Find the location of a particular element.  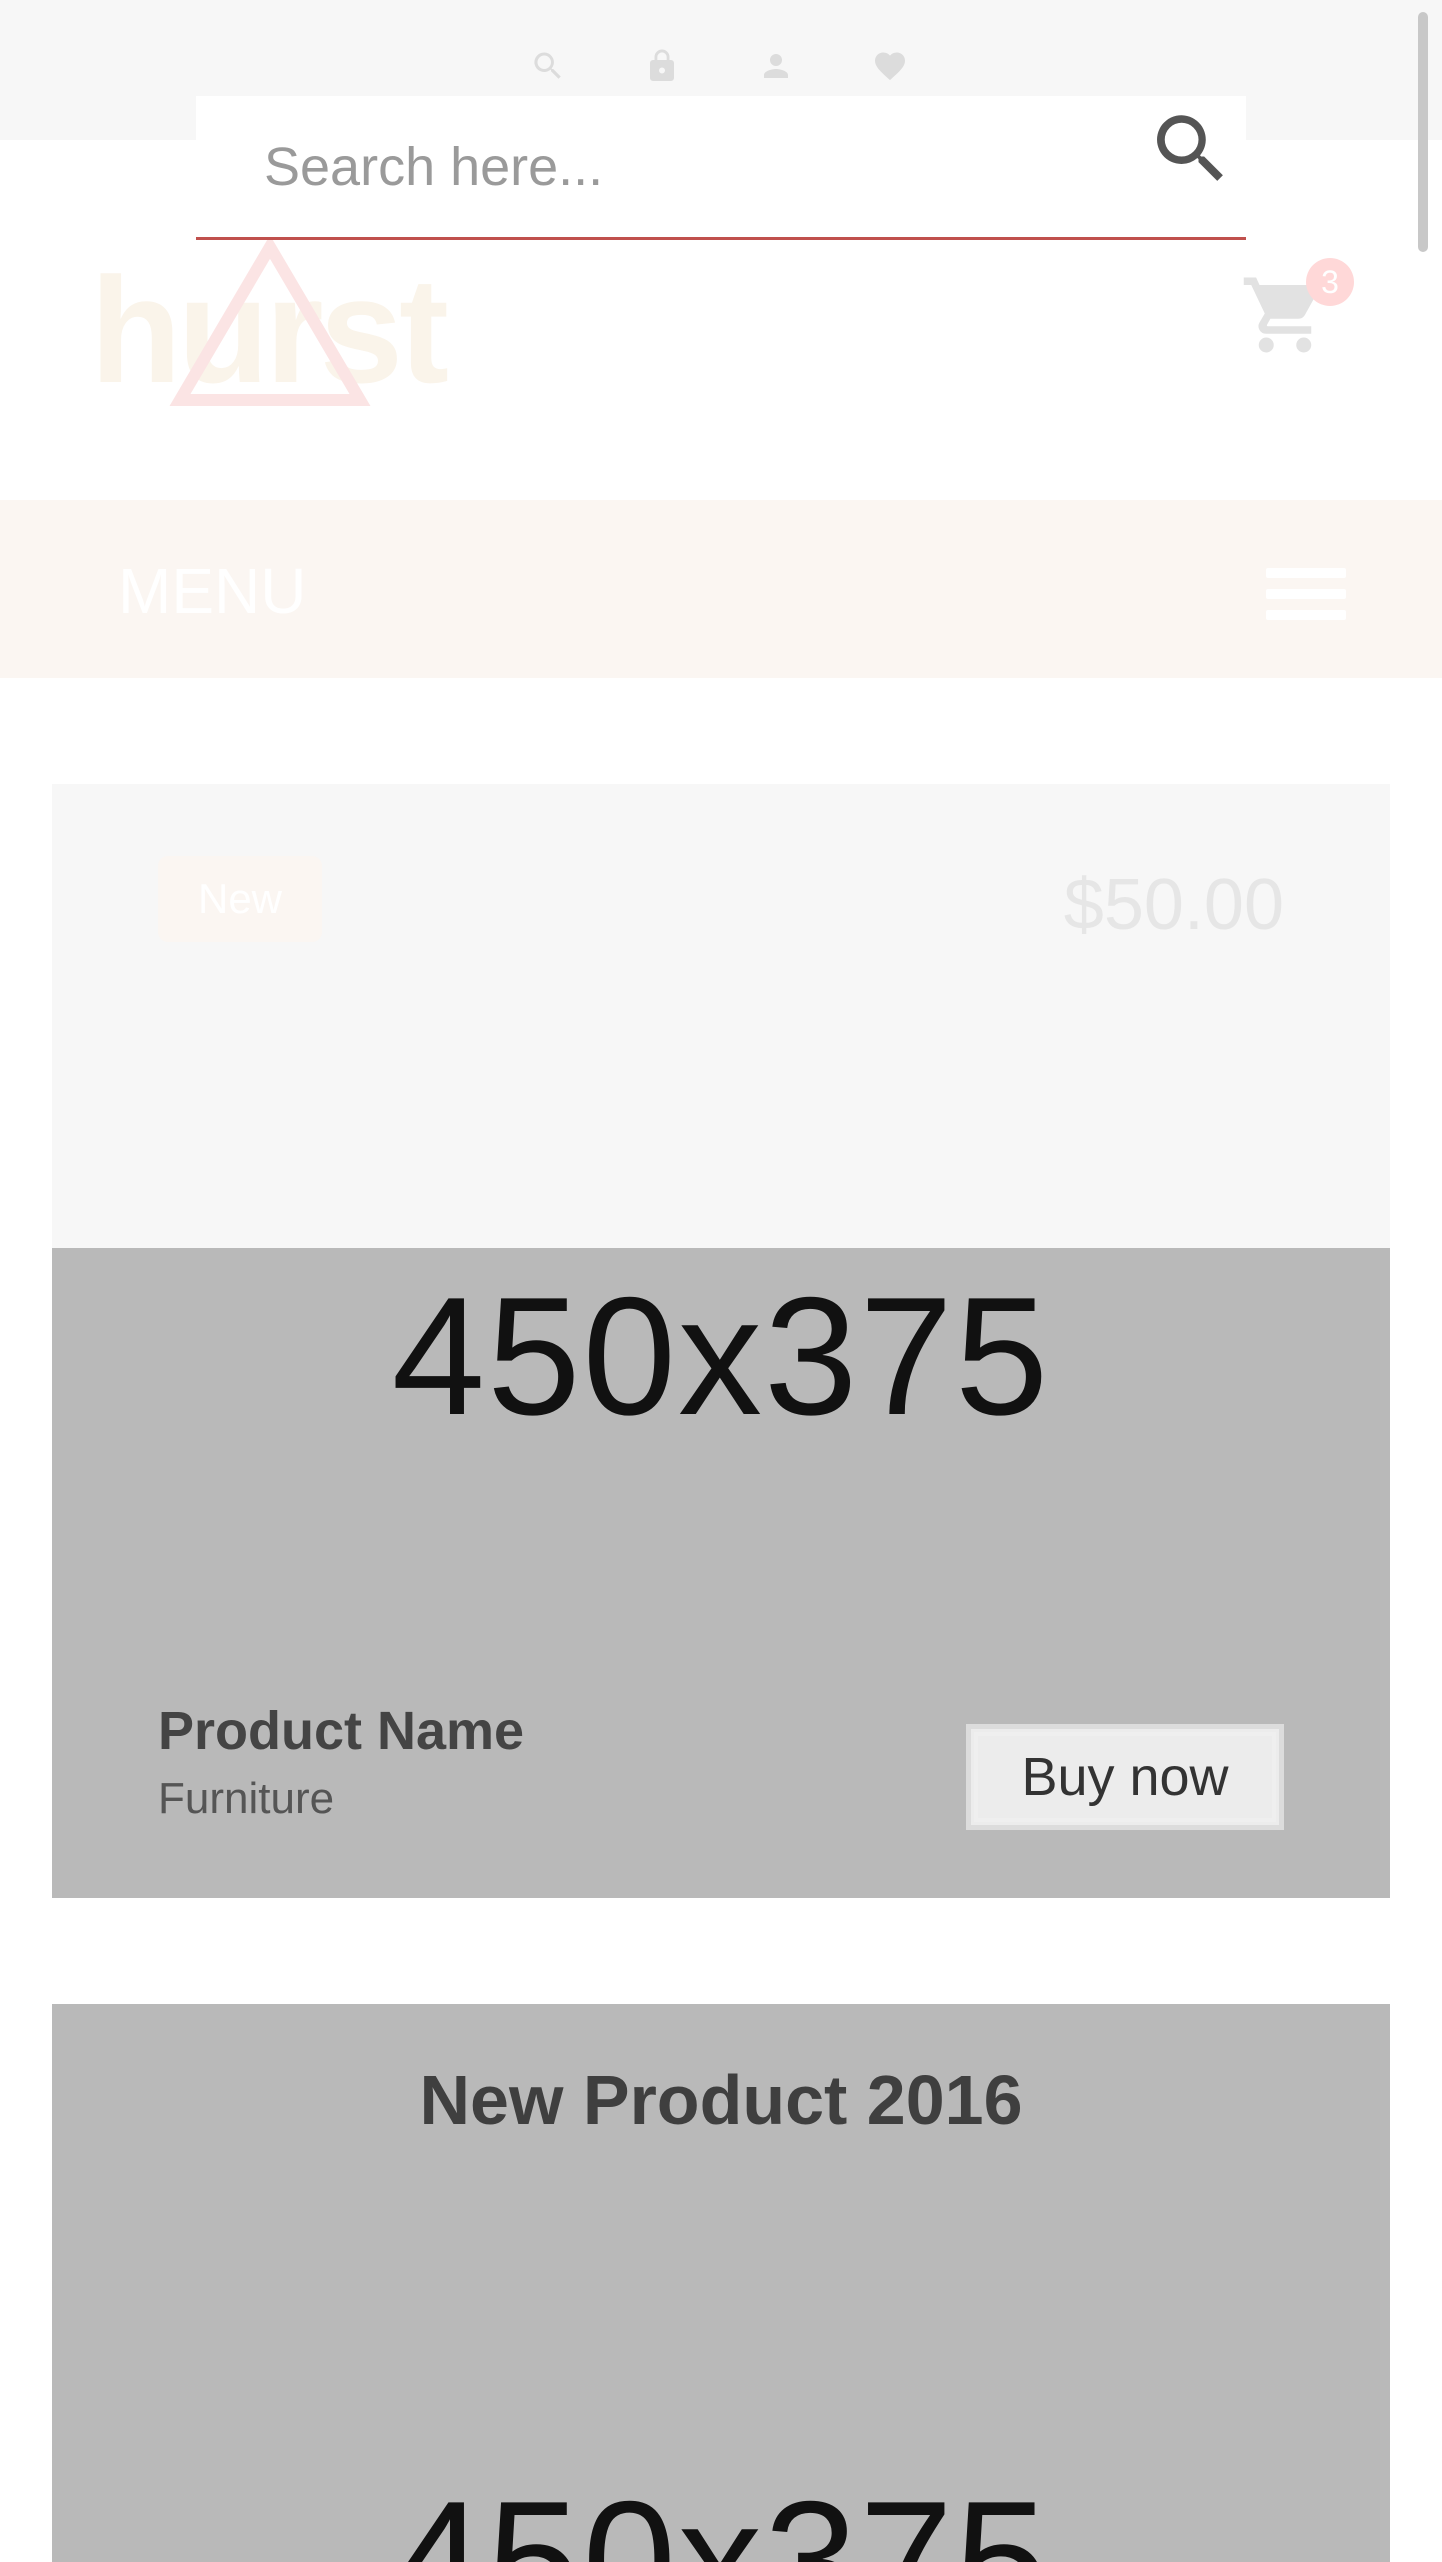

product-price: $50.00 is located at coordinates (1173, 905).